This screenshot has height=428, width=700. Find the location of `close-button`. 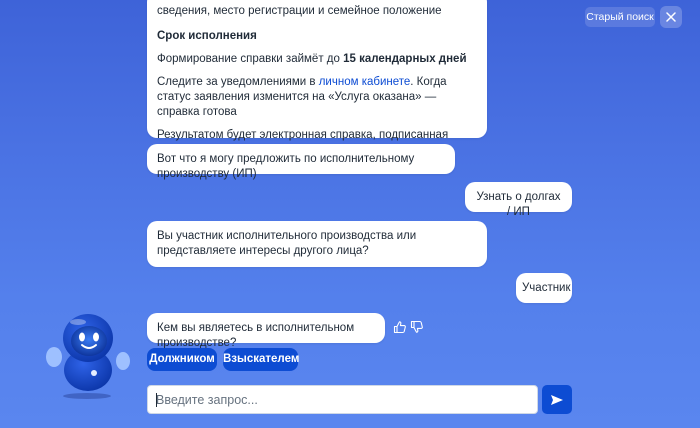

close-button is located at coordinates (671, 17).